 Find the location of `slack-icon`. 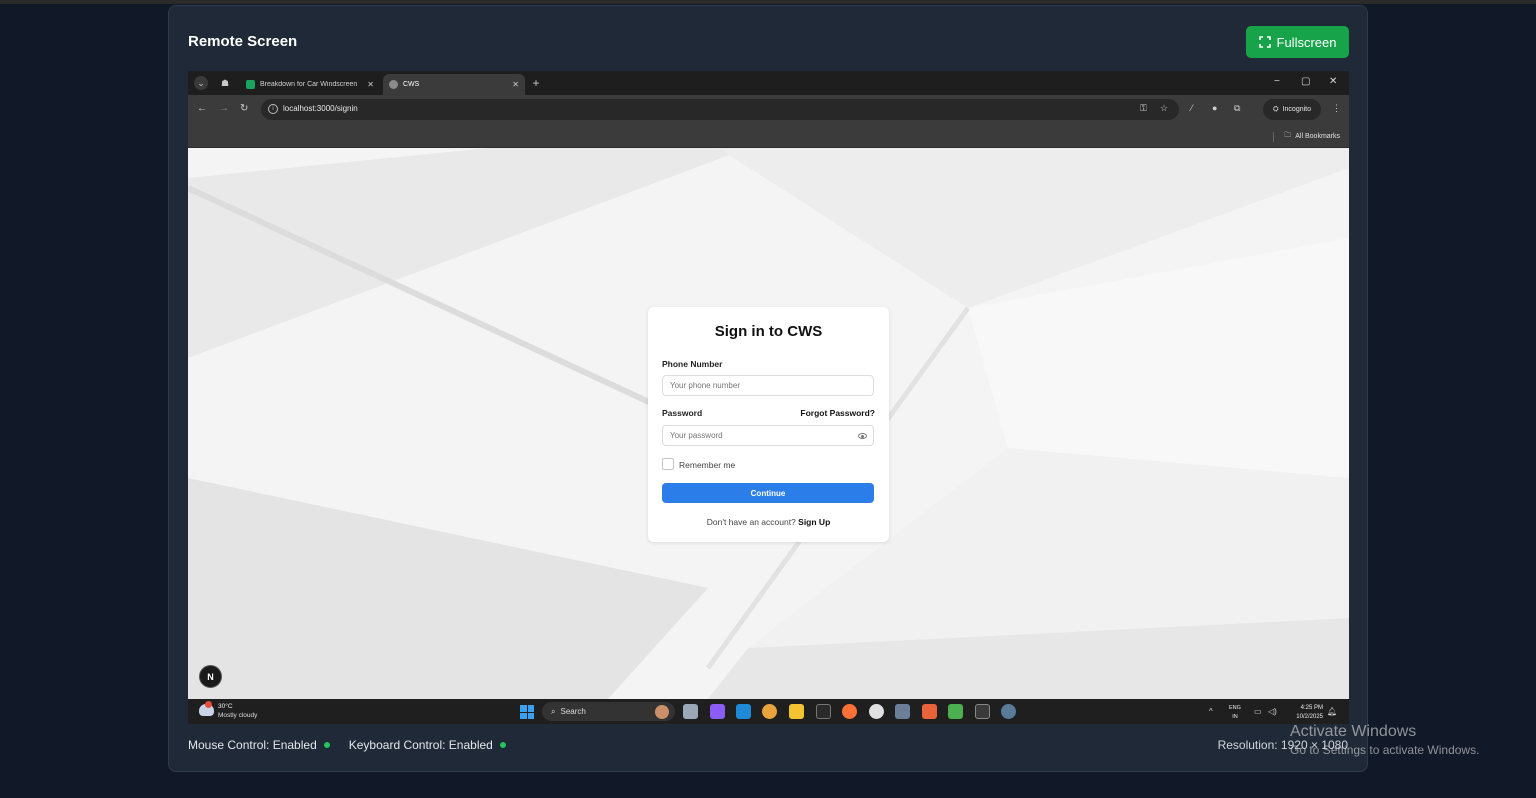

slack-icon is located at coordinates (876, 711).